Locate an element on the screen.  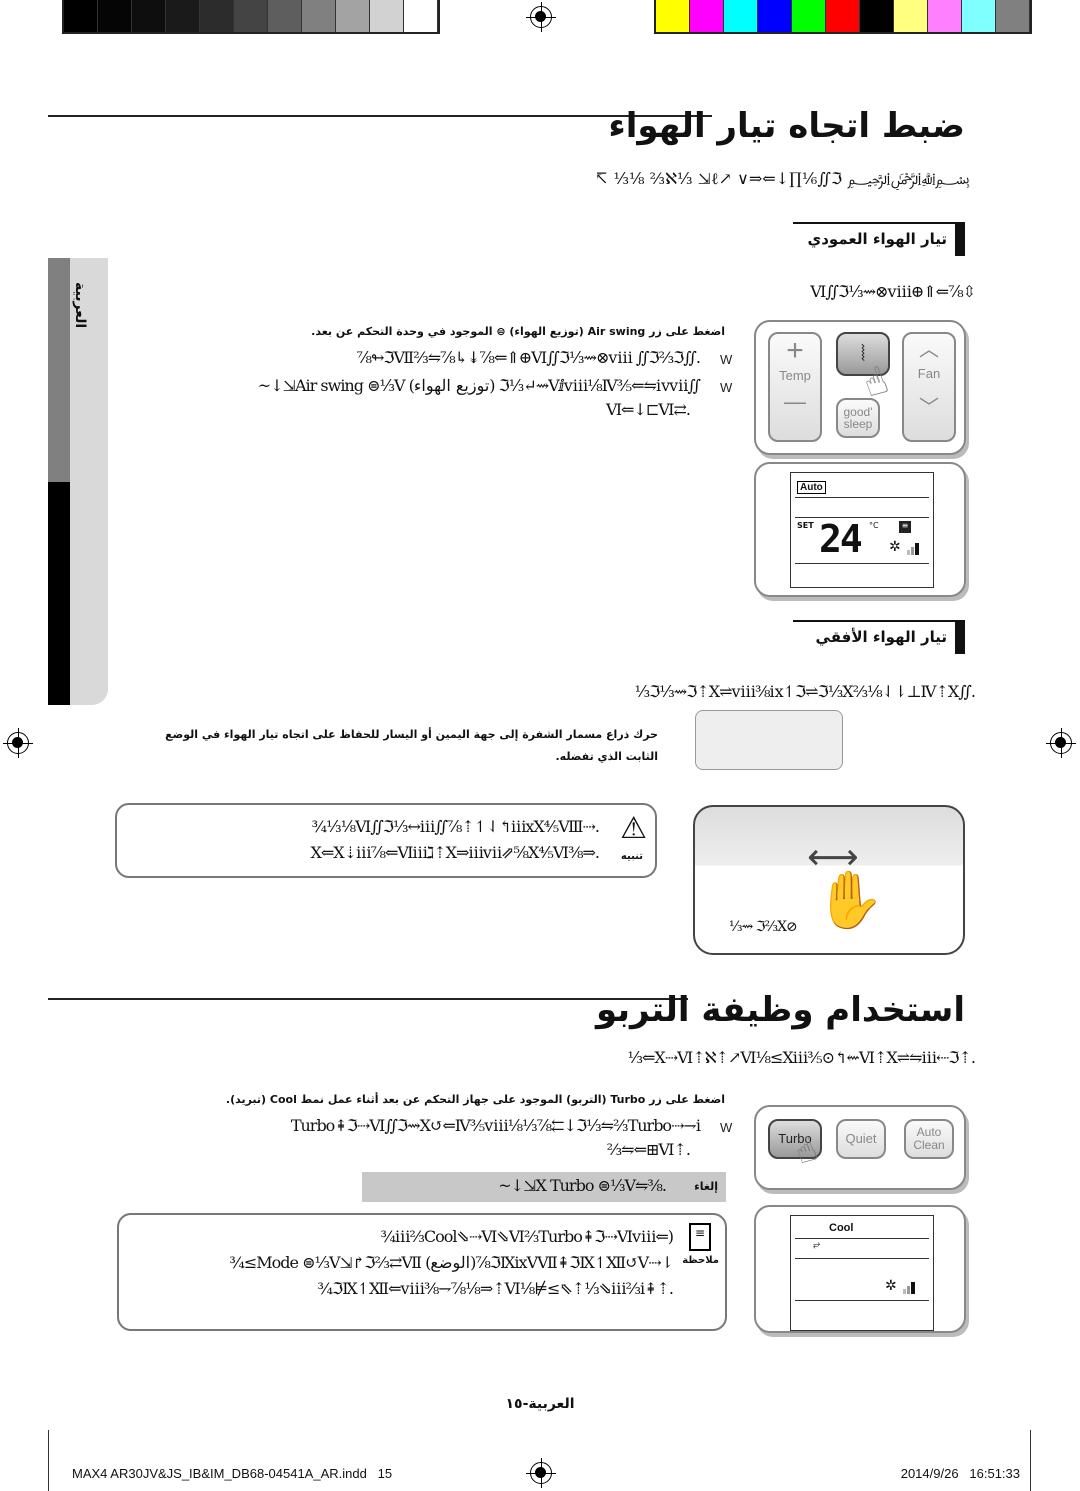
turbo-intro-text: .⇡Ⅹ⇢Ⅵ⇡ℵ⇡↗Ⅵ⅛≤Ⅹⅲ⅗⊙↰⇜Ⅵ⇡Ⅹ⇌⇋ⅲ⇠ℑ⇐⅓ is located at coordinates (801, 1057).